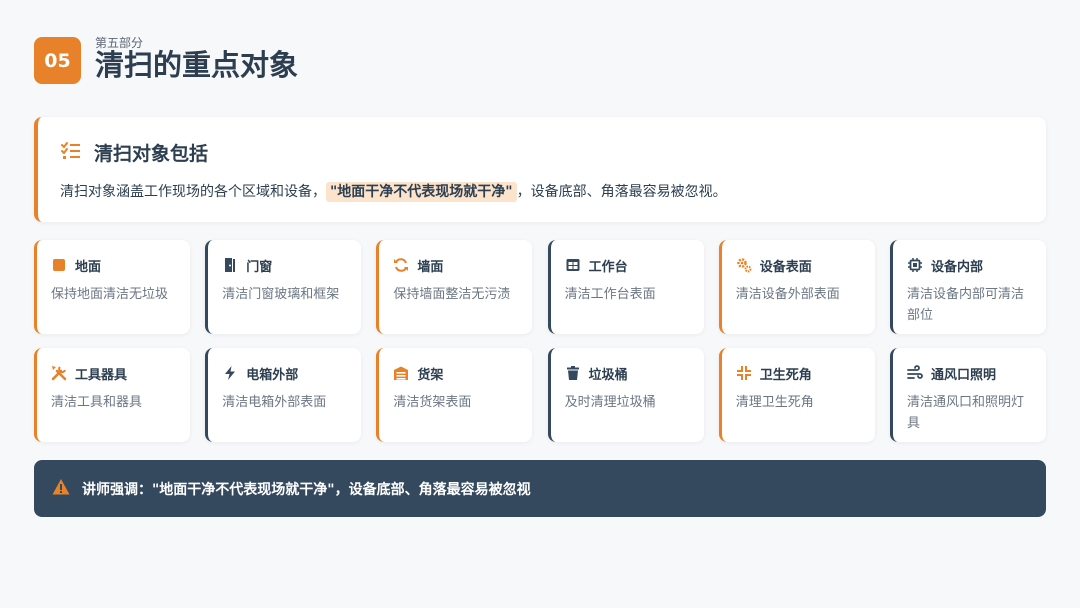 This screenshot has height=608, width=1080. Describe the element at coordinates (573, 265) in the screenshot. I see `table-icon` at that location.